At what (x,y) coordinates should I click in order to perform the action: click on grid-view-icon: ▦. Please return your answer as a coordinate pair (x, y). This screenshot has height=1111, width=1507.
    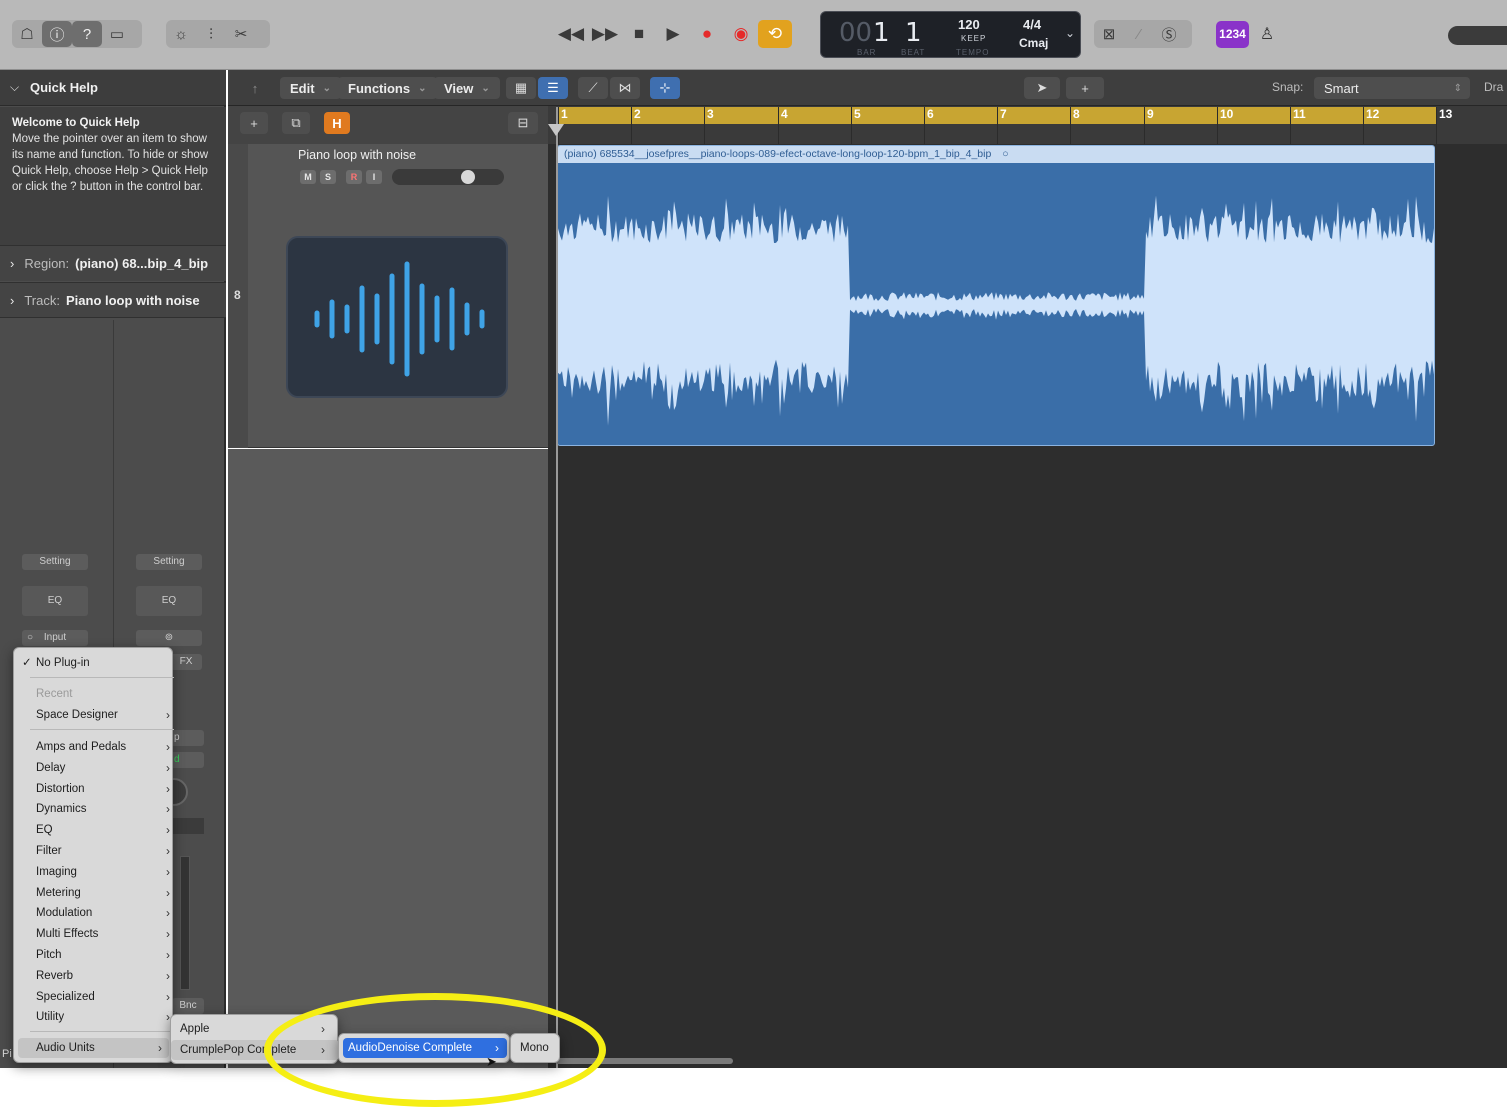
    Looking at the image, I should click on (521, 88).